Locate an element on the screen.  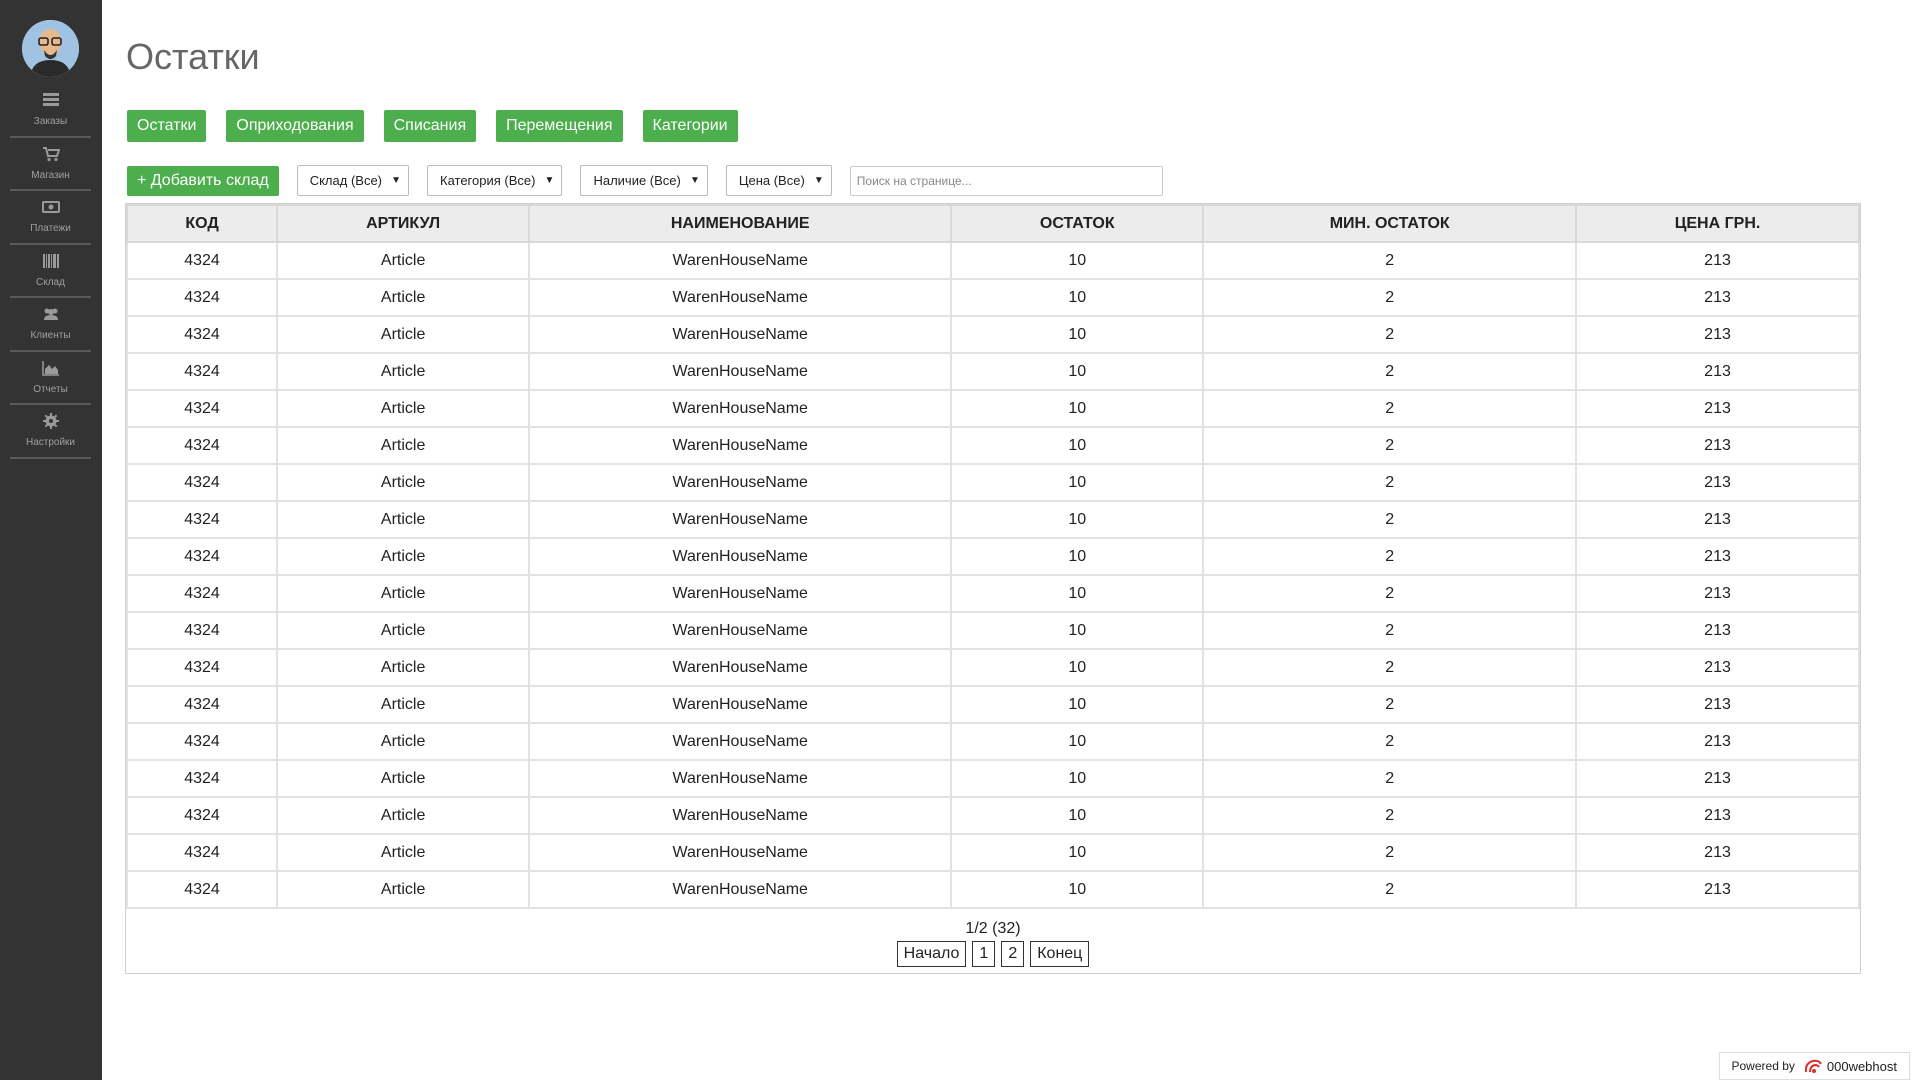
add-warehouse-button: + Добавить склад is located at coordinates (203, 180).